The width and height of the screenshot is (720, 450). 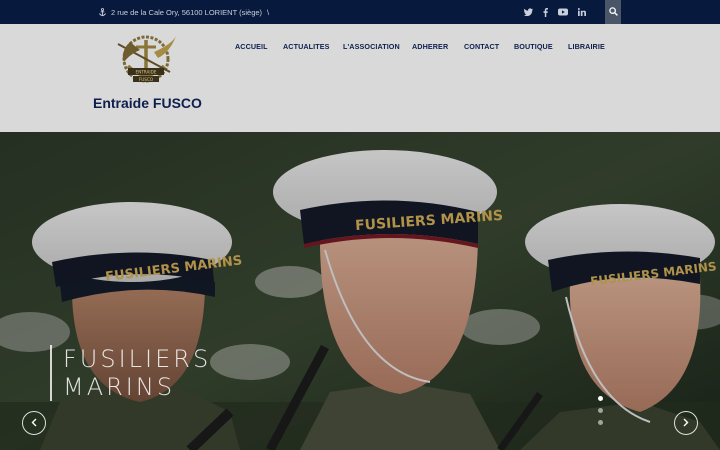 What do you see at coordinates (146, 79) in the screenshot?
I see `logo-text-bottom: FUSCO` at bounding box center [146, 79].